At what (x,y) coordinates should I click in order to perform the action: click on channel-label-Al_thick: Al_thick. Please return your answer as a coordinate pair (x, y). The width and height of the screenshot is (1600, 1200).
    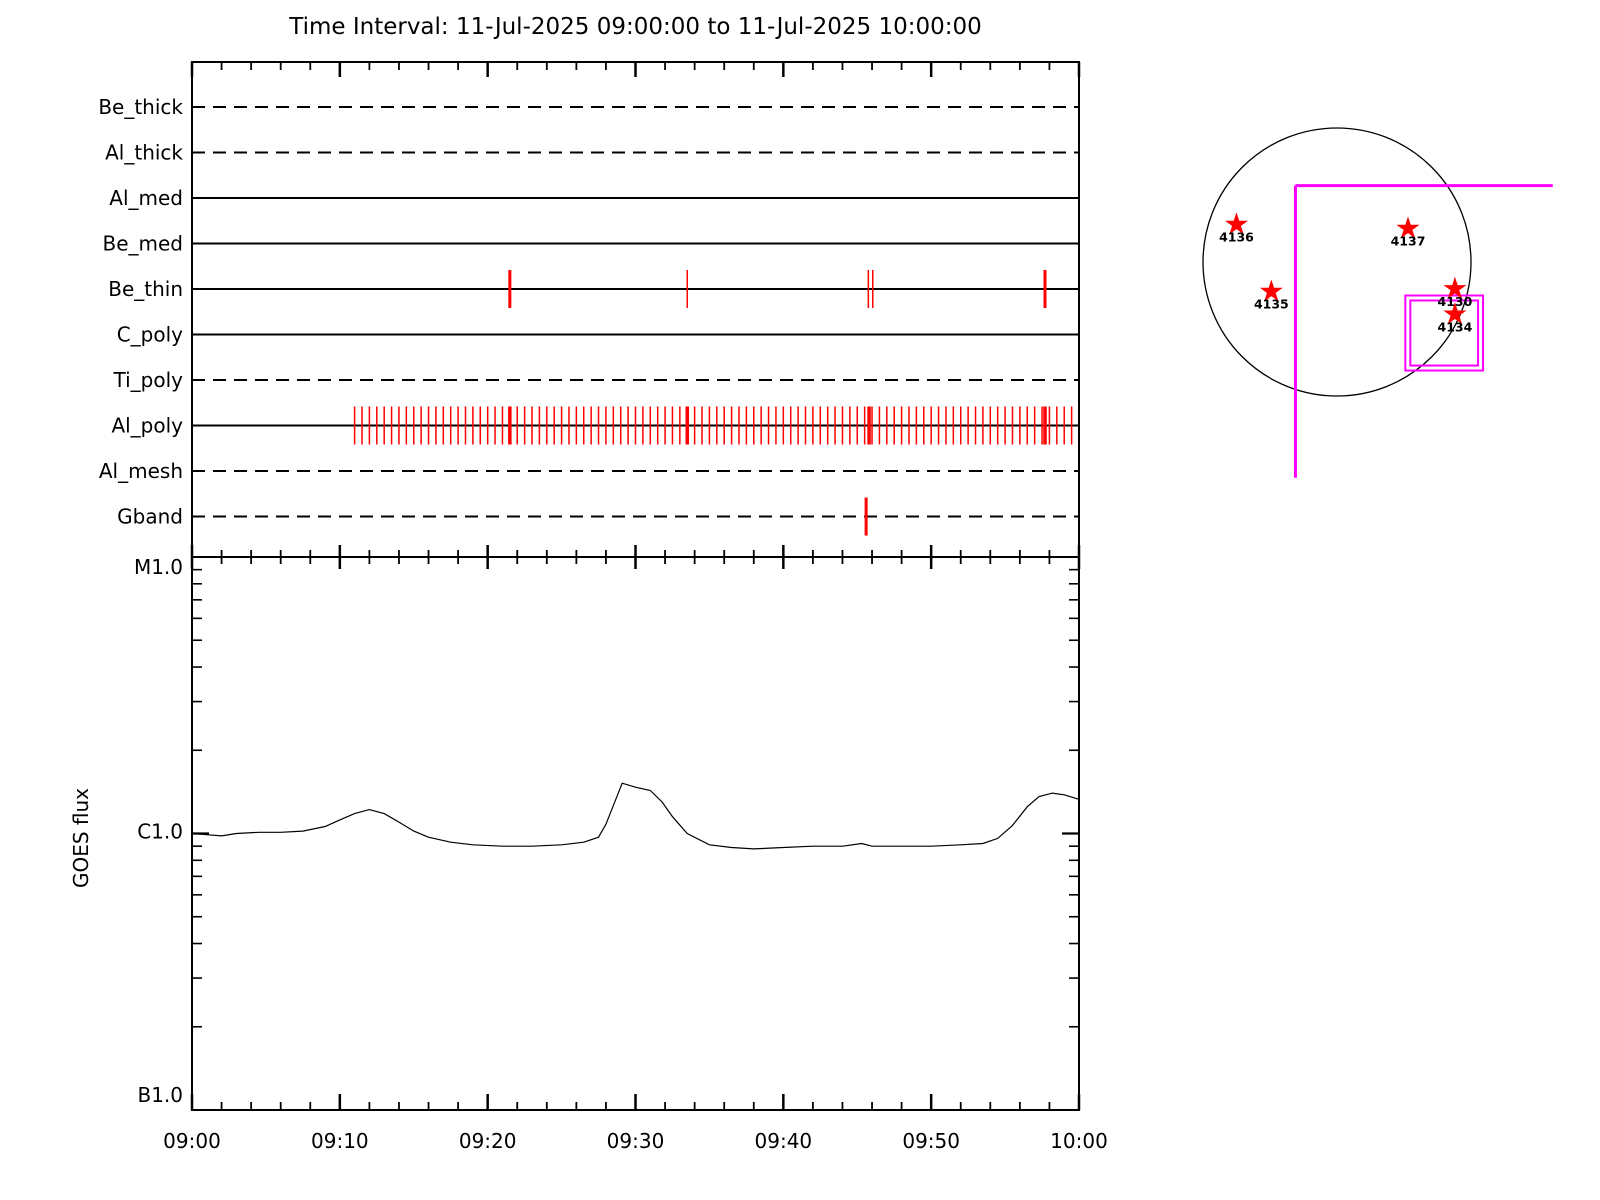
    Looking at the image, I should click on (144, 153).